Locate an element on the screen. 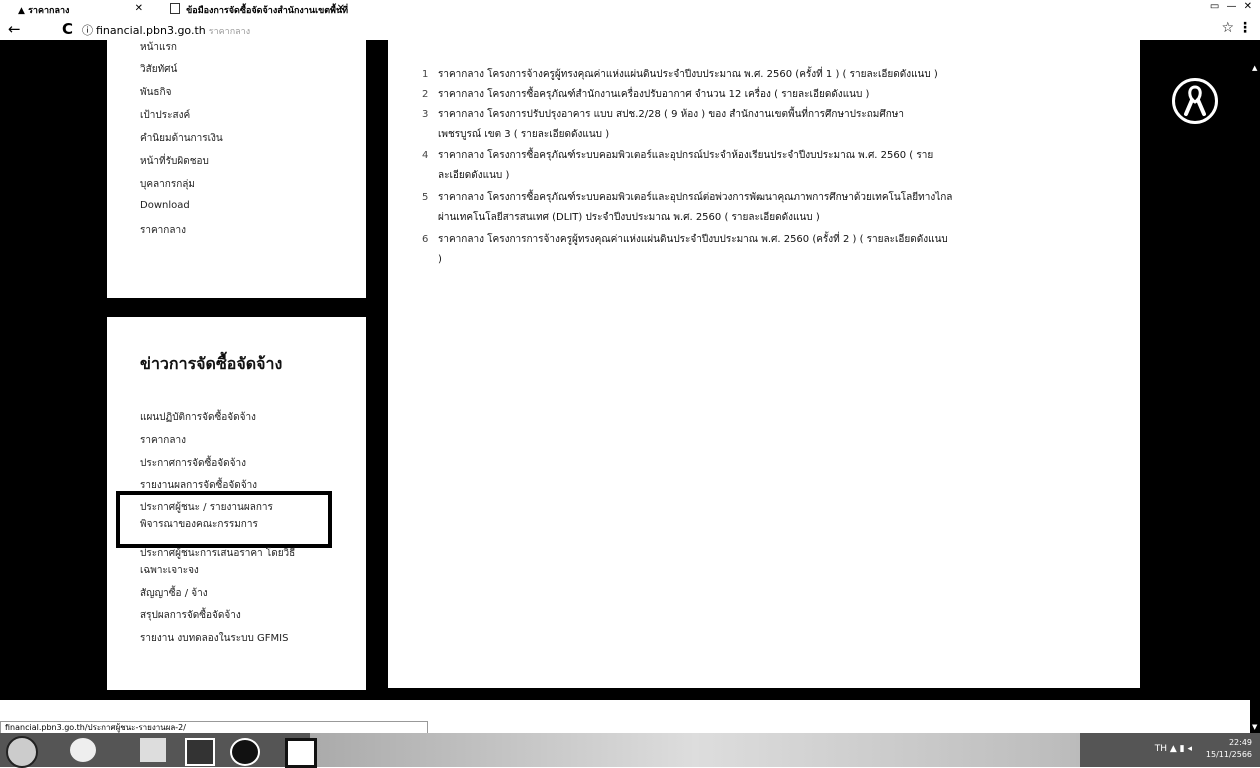 This screenshot has width=1260, height=768. tab-label: ราคากลาง is located at coordinates (49, 11).